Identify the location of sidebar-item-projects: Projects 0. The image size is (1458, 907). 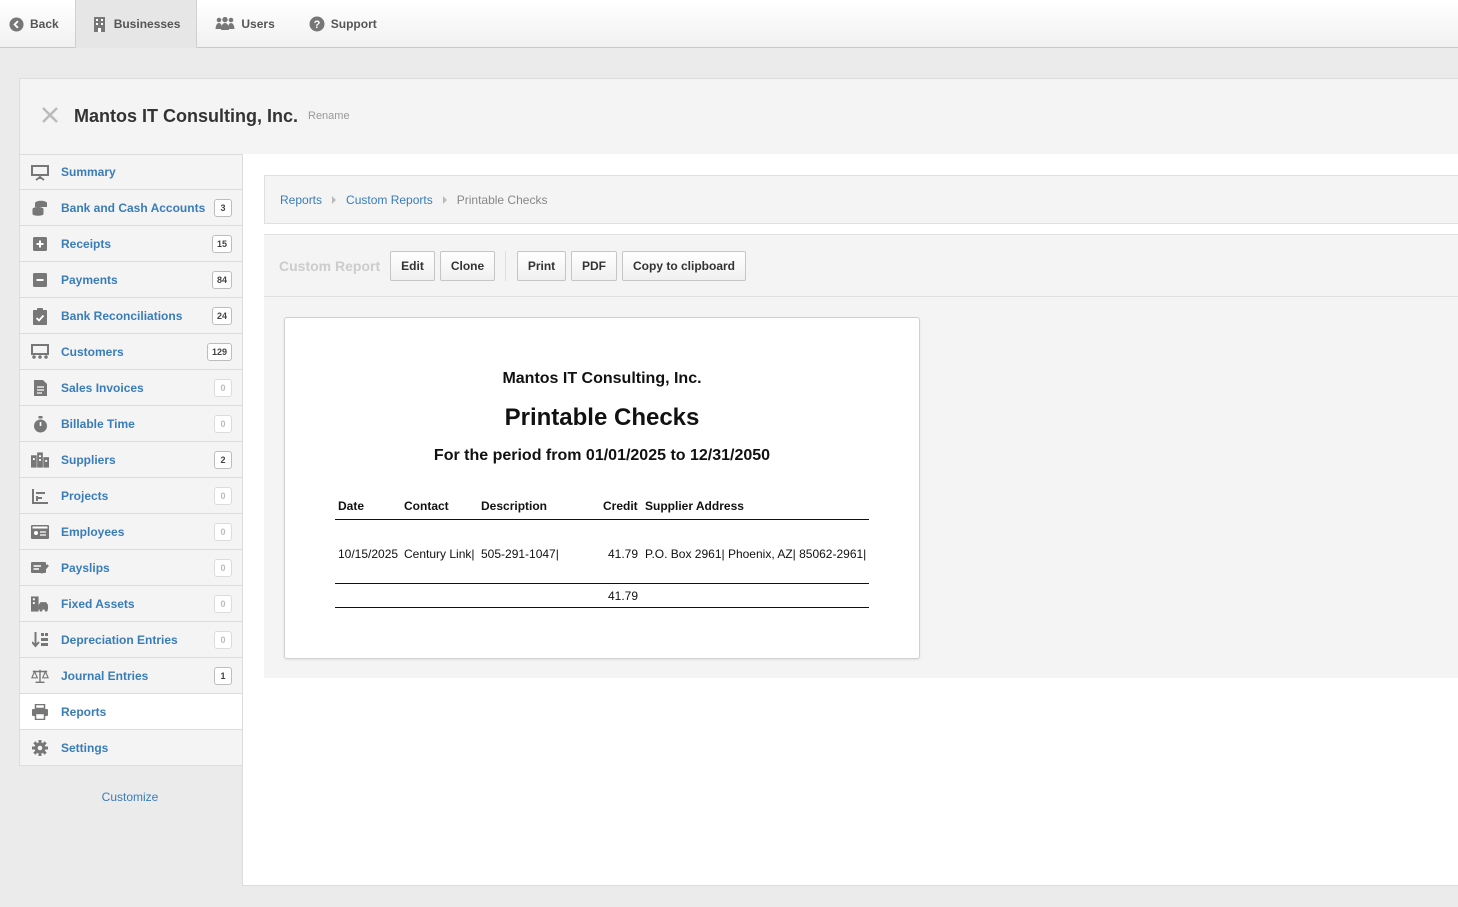
(131, 496).